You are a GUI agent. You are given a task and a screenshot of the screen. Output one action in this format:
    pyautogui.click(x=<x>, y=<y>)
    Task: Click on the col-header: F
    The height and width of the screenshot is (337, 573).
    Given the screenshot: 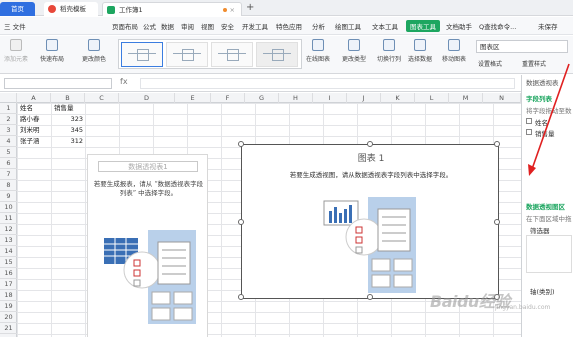 What is the action you would take?
    pyautogui.click(x=228, y=98)
    